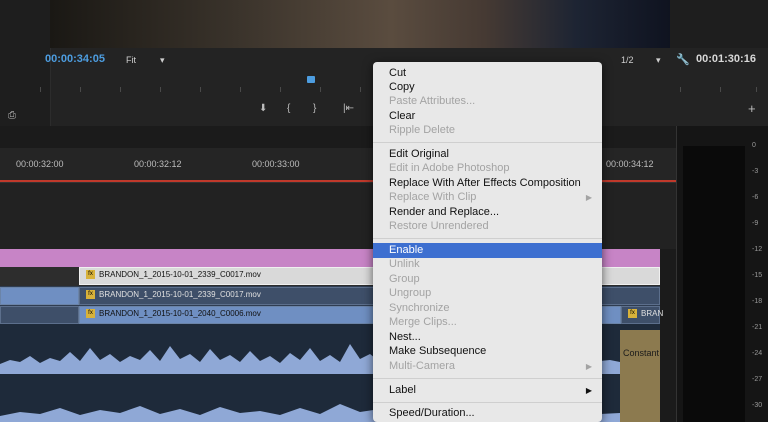 This screenshot has height=422, width=768. Describe the element at coordinates (439, 226) in the screenshot. I see `menu-item-restore-unrendered: Restore Unrendered` at that location.